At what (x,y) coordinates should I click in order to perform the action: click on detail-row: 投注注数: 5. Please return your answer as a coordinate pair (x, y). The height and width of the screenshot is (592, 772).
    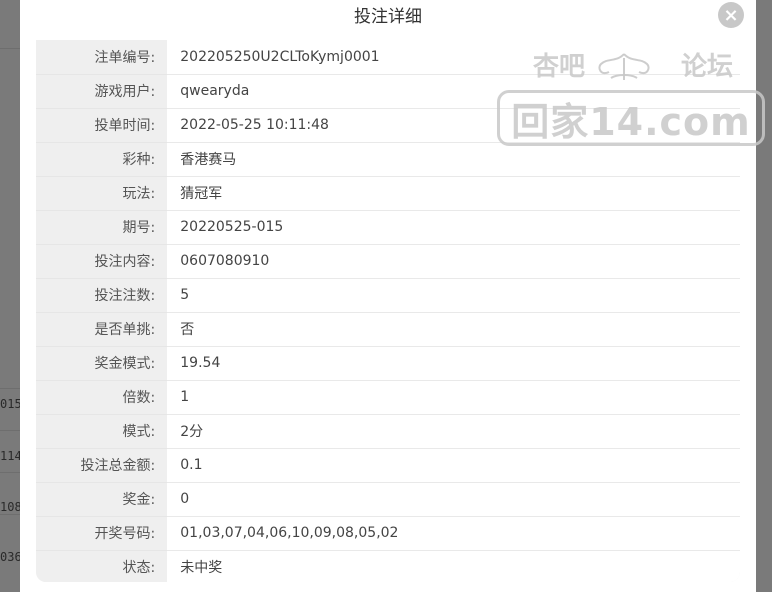
    Looking at the image, I should click on (388, 295).